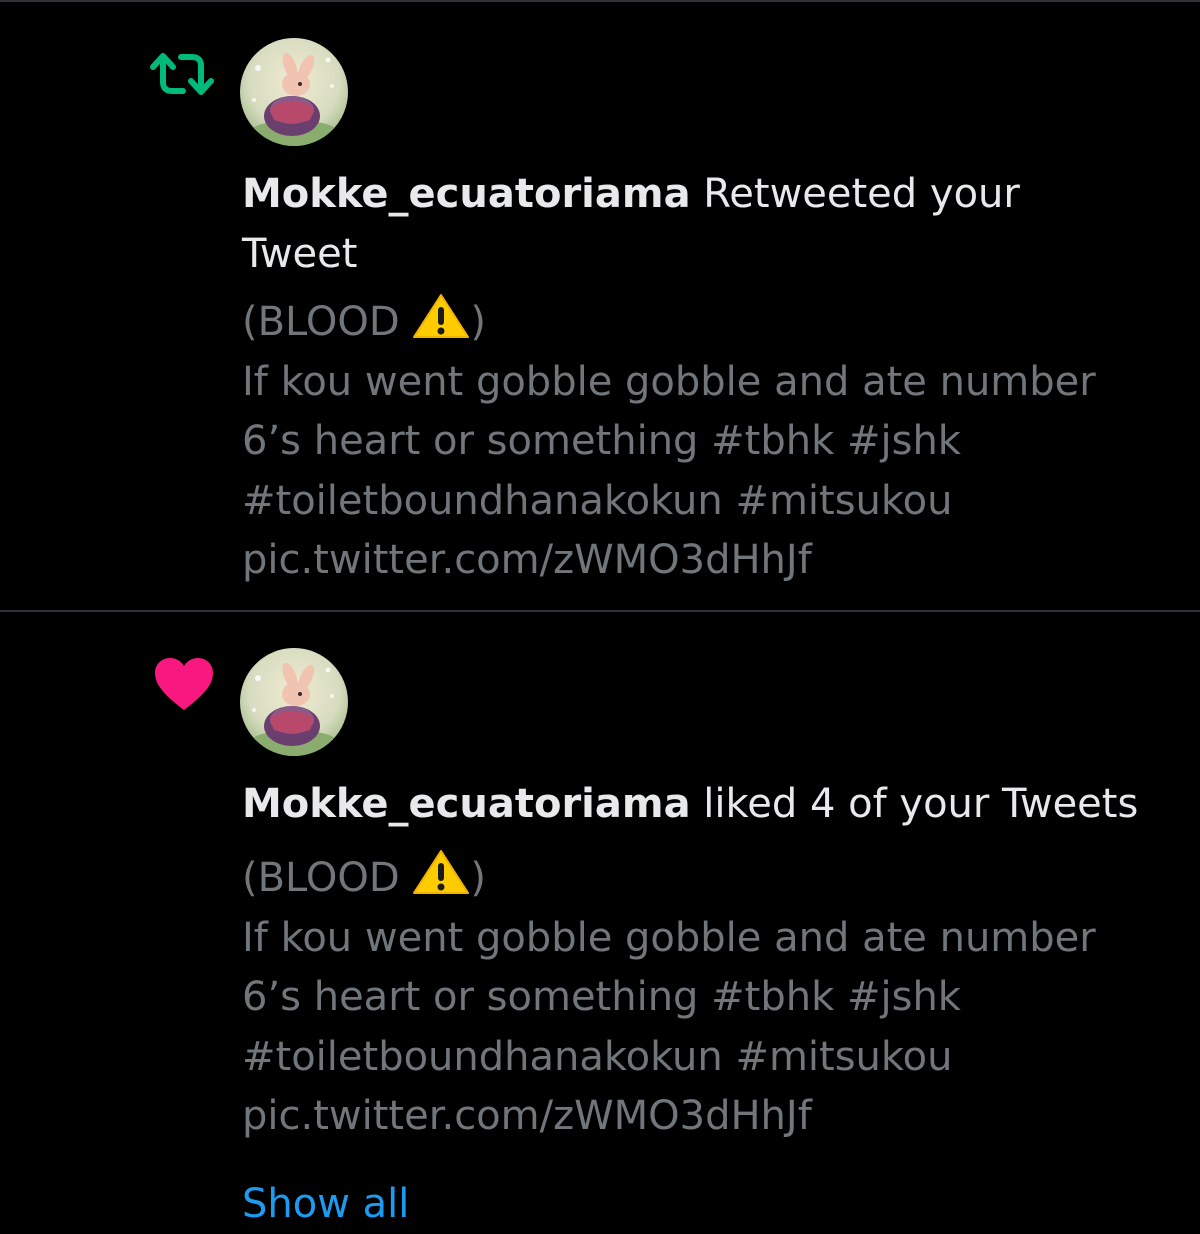  What do you see at coordinates (184, 684) in the screenshot?
I see `heart-icon` at bounding box center [184, 684].